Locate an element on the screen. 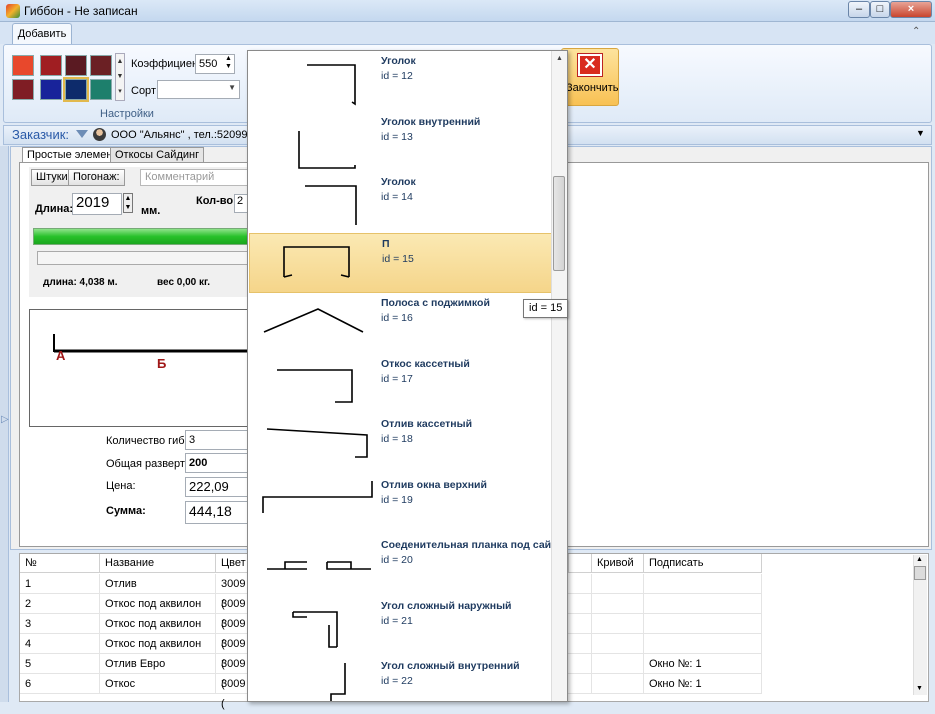  table-cell: 2 is located at coordinates (60, 604).